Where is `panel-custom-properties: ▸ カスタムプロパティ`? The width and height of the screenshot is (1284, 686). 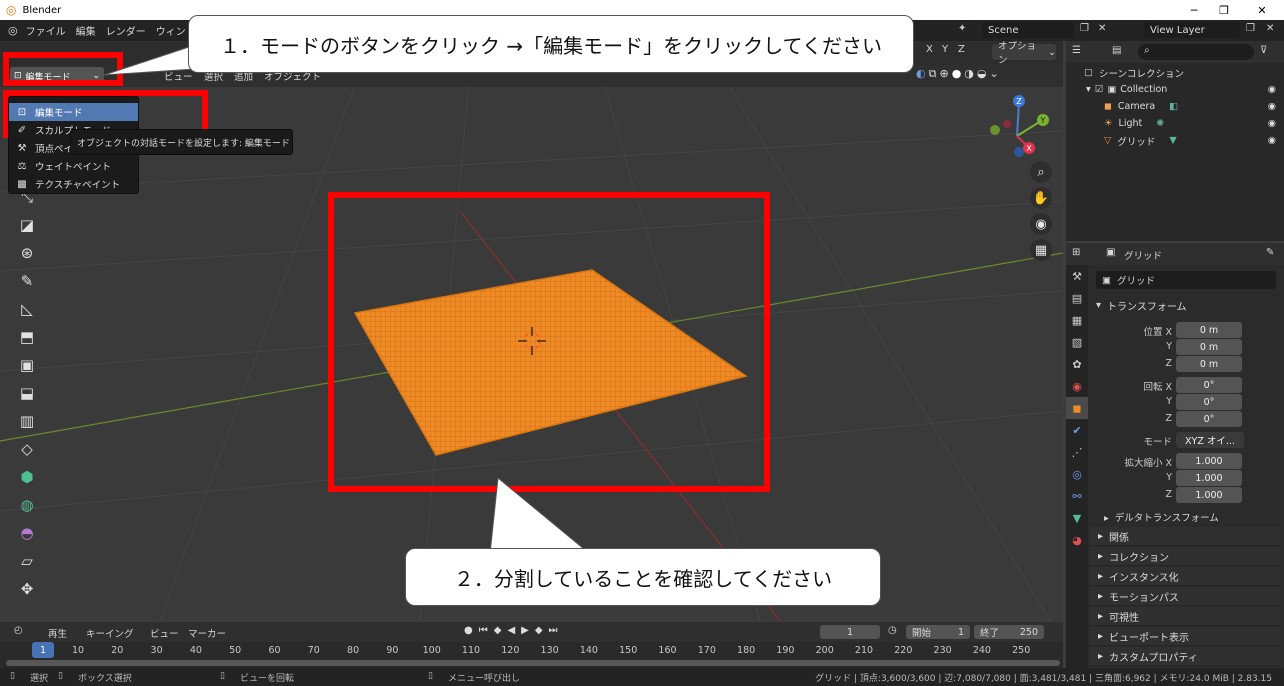
panel-custom-properties: ▸ カスタムプロパティ is located at coordinates (1185, 656).